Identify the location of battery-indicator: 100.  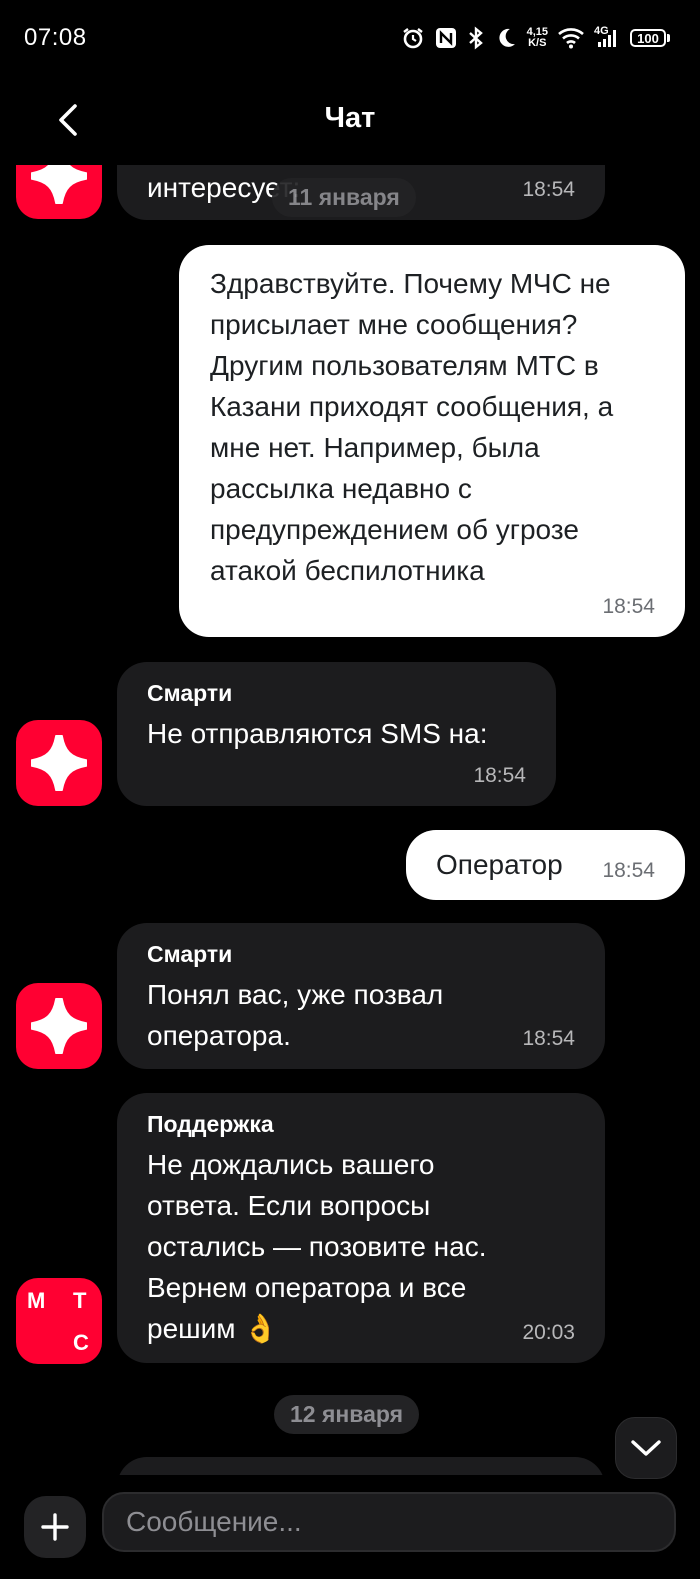
(650, 38).